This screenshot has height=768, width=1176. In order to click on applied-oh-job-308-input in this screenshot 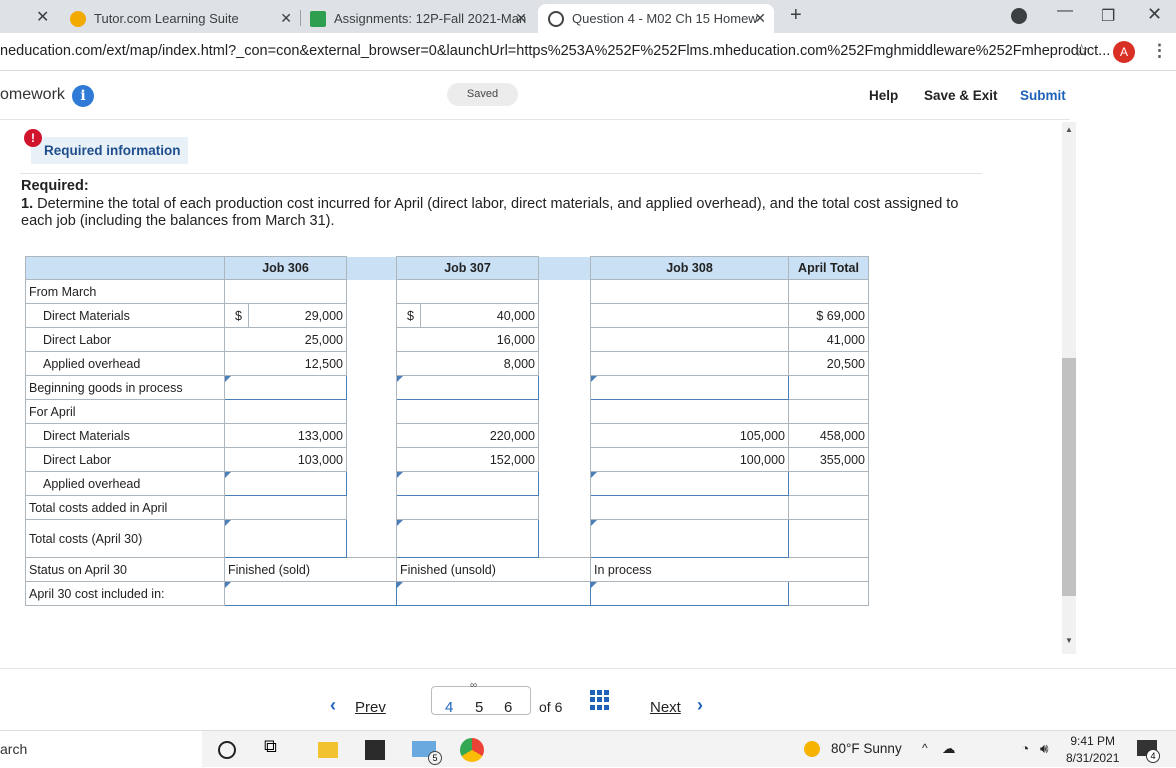, I will do `click(689, 483)`.